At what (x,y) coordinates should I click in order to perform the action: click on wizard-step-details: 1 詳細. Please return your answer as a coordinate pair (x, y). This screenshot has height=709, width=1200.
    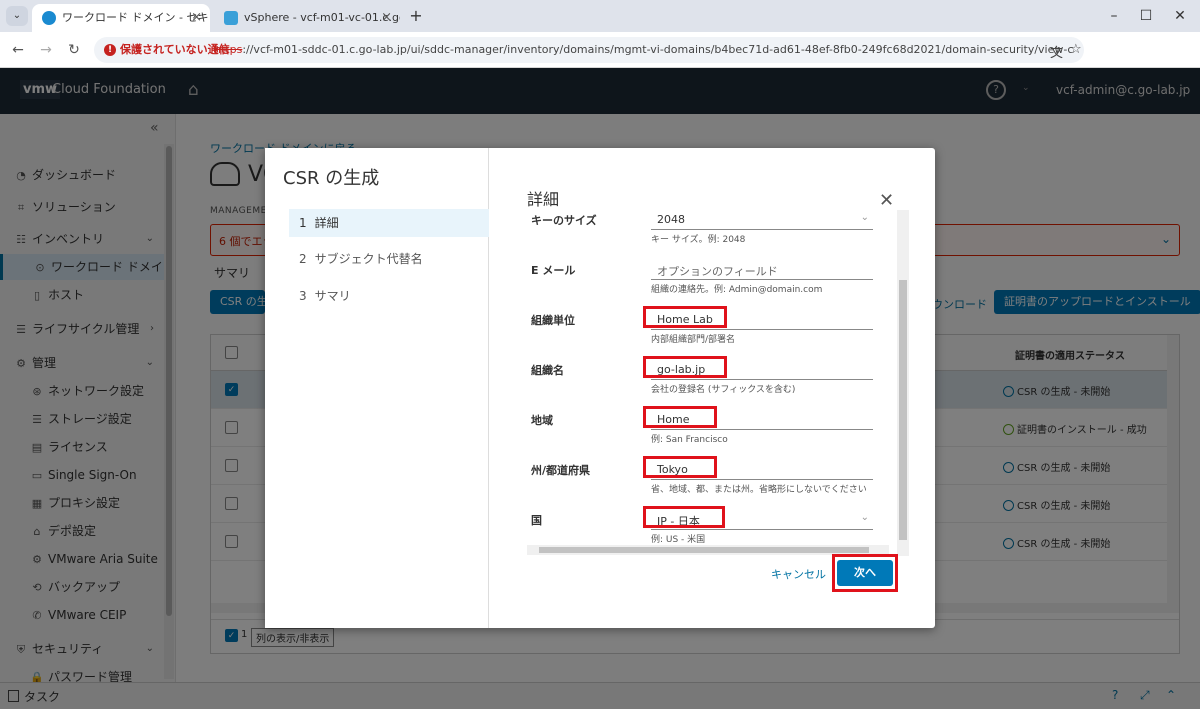
    Looking at the image, I should click on (389, 223).